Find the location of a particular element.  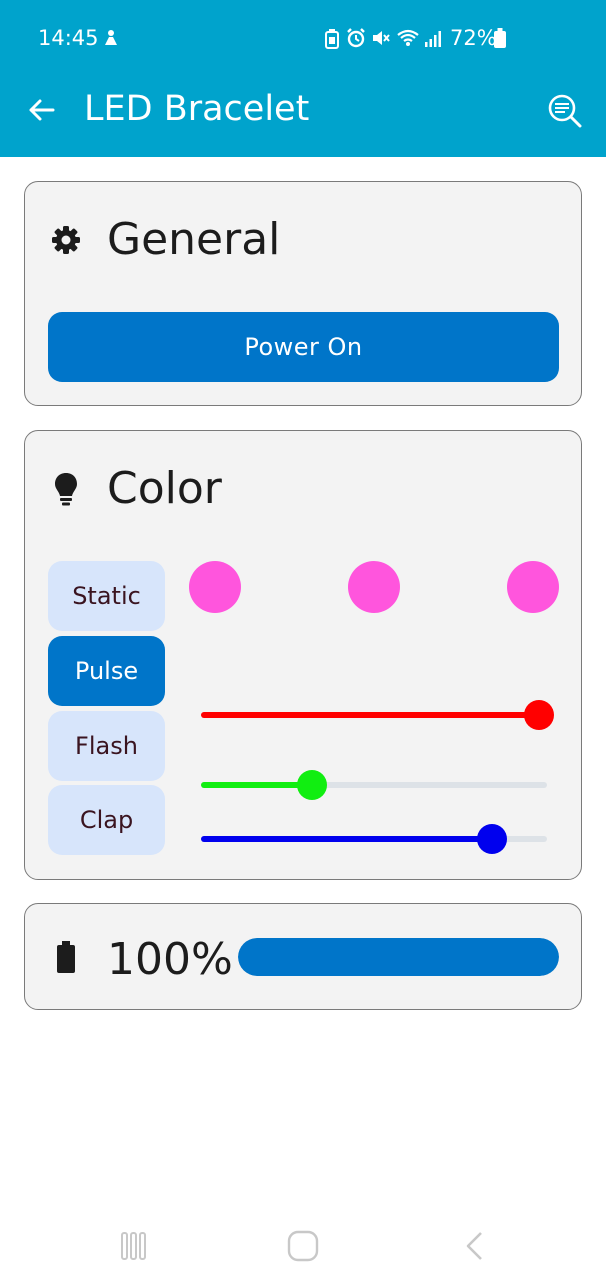

status-battery-text: 72% is located at coordinates (473, 38).